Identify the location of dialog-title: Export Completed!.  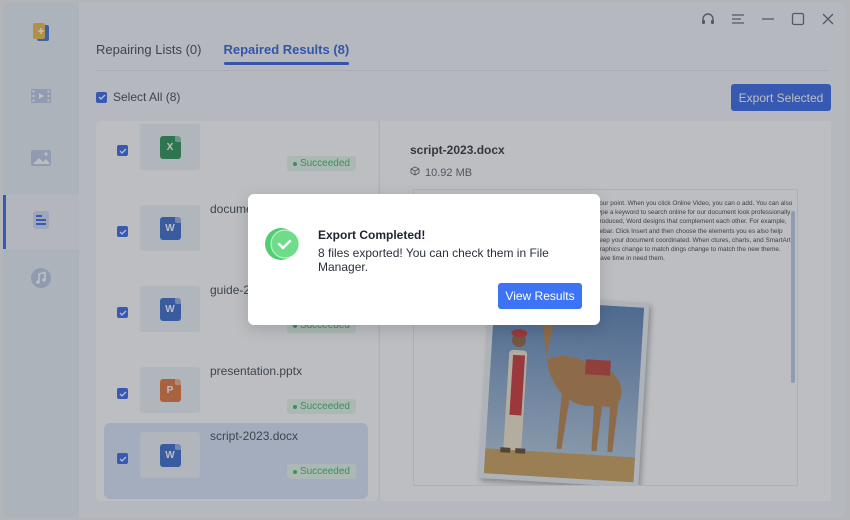
(372, 235).